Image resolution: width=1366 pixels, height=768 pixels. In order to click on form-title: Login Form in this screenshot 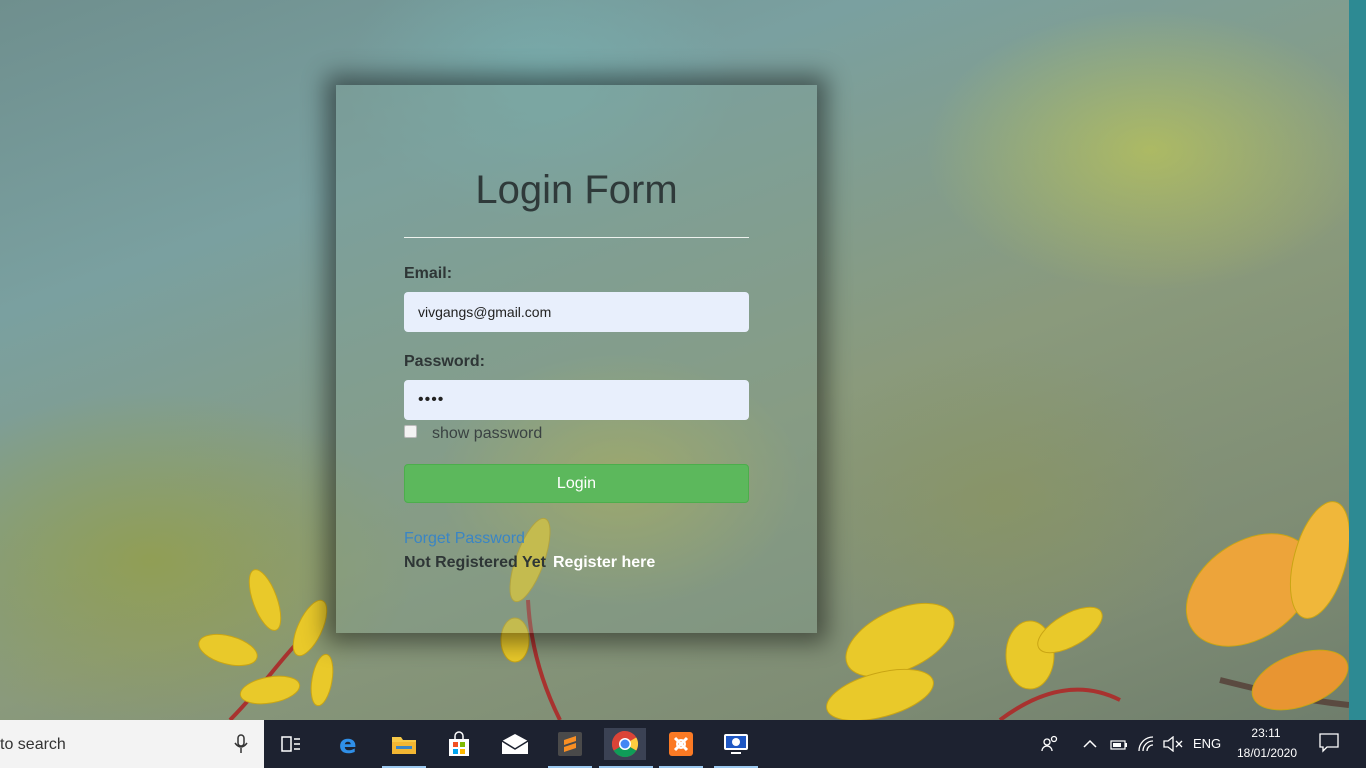, I will do `click(576, 190)`.